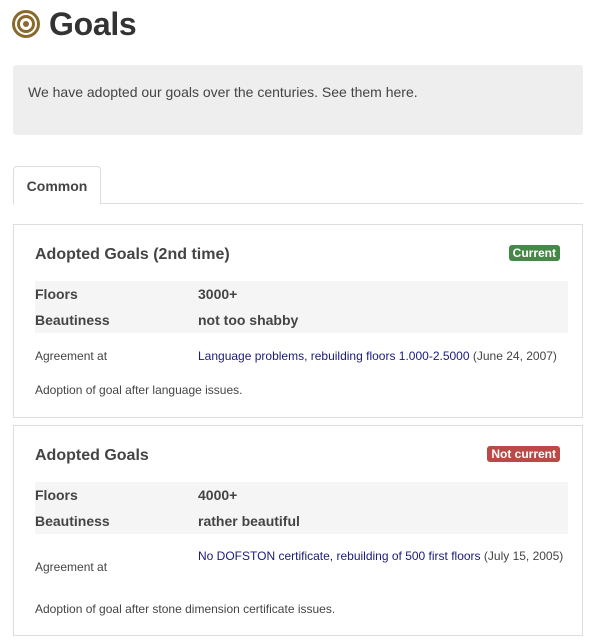 This screenshot has height=643, width=595. Describe the element at coordinates (301, 521) in the screenshot. I see `spec-row: Beautiness rather beautiful` at that location.